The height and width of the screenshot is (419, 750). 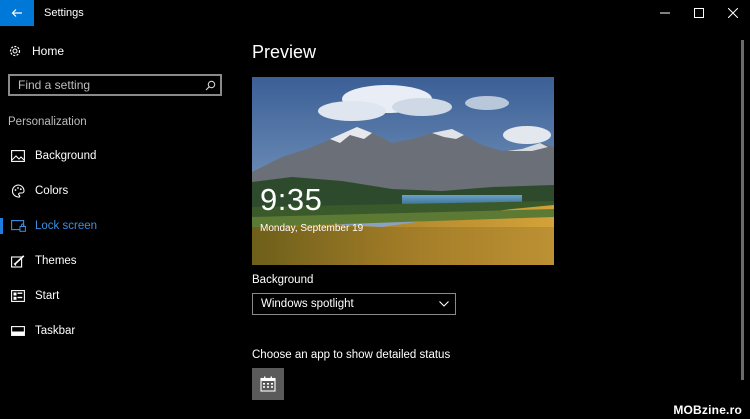 What do you see at coordinates (375, 13) in the screenshot?
I see `title-bar: Settings` at bounding box center [375, 13].